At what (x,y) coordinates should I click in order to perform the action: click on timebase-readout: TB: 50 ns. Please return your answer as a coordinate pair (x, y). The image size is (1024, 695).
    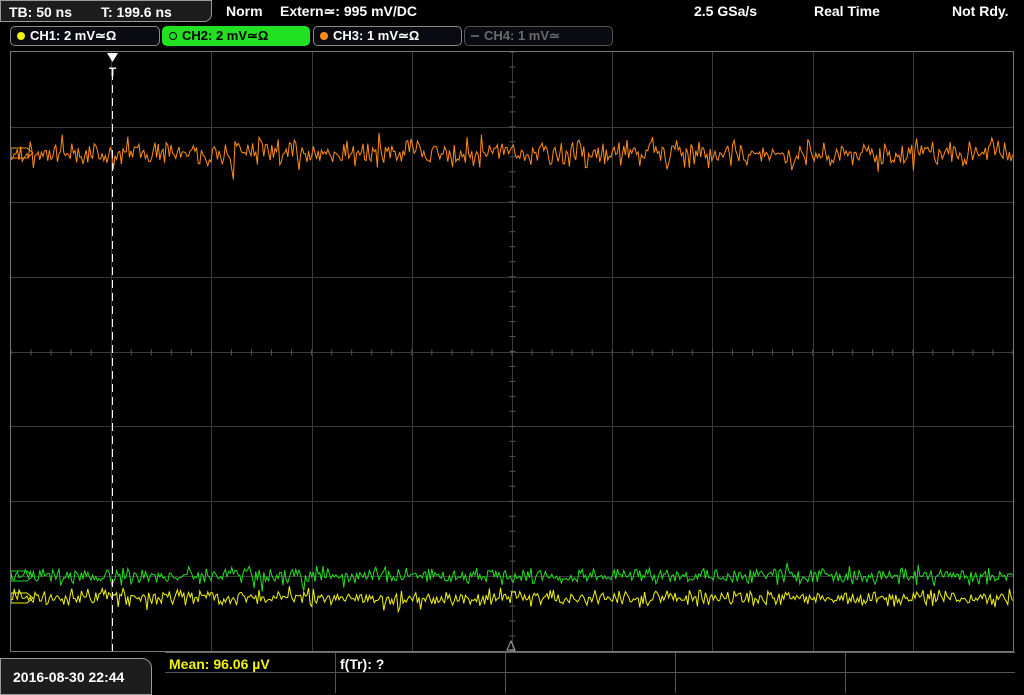
    Looking at the image, I should click on (41, 12).